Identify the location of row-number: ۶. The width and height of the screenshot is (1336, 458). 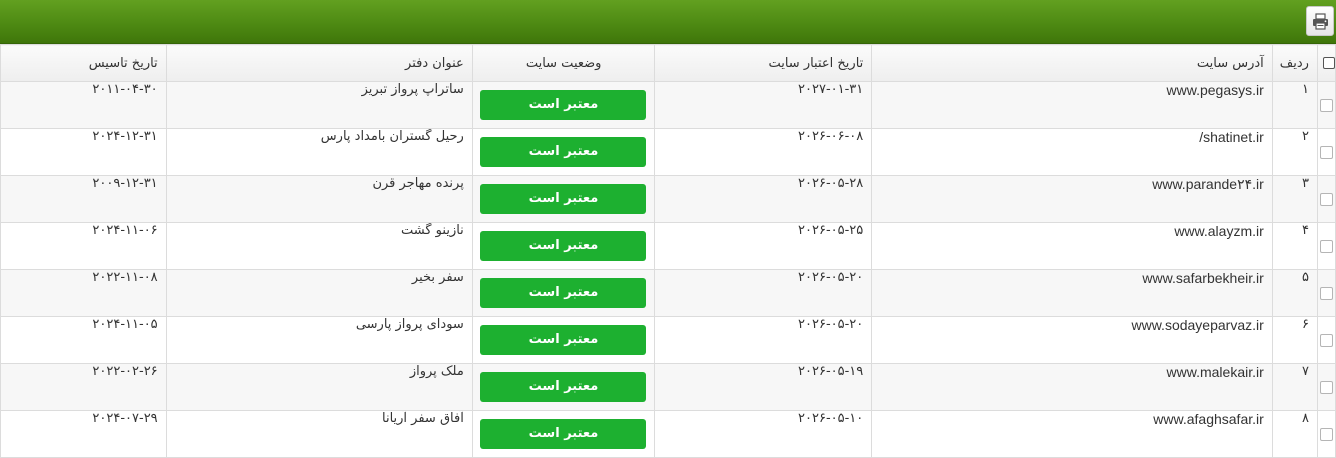
(1294, 340).